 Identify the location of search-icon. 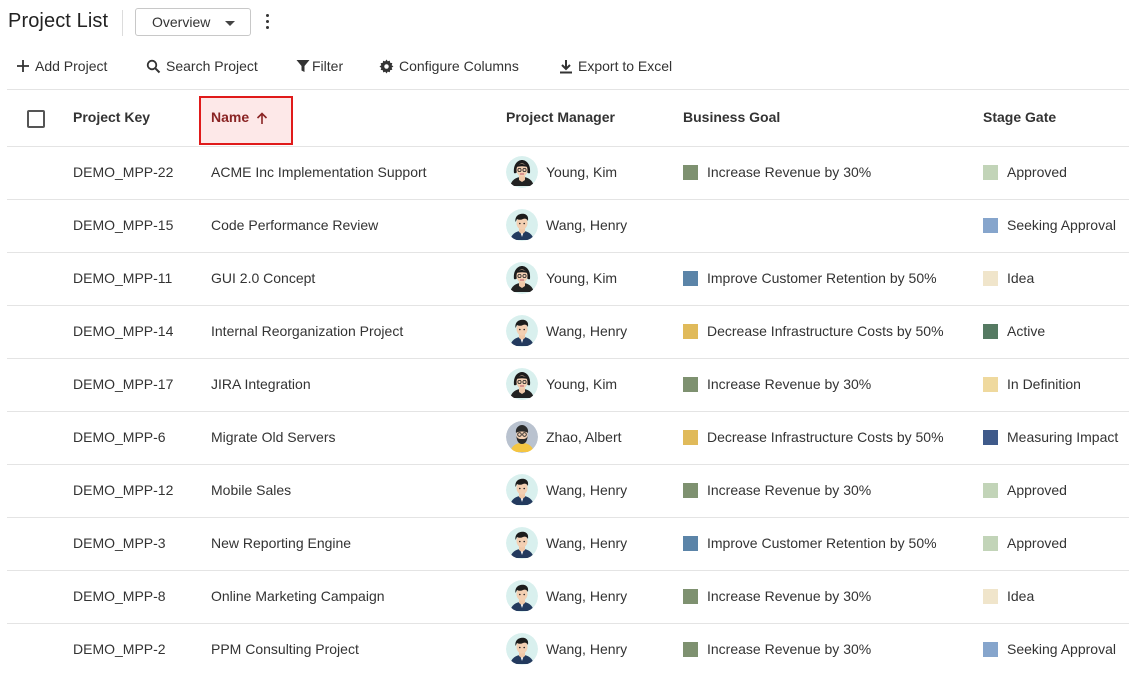
(153, 66).